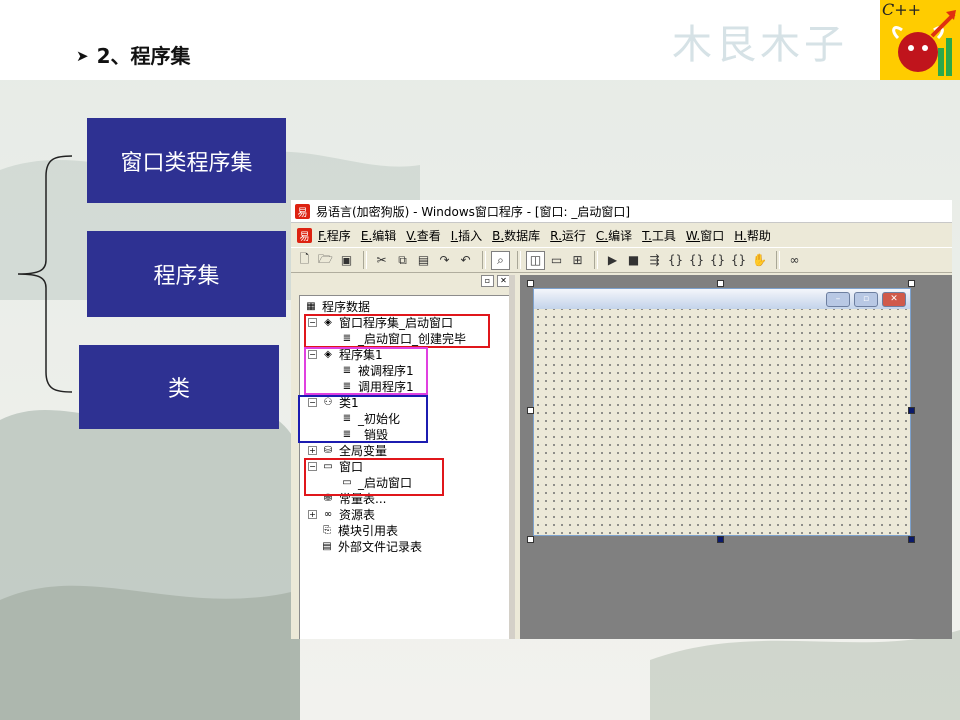 This screenshot has height=720, width=960. Describe the element at coordinates (738, 260) in the screenshot. I see `run-to-cursor-icon: {}` at that location.